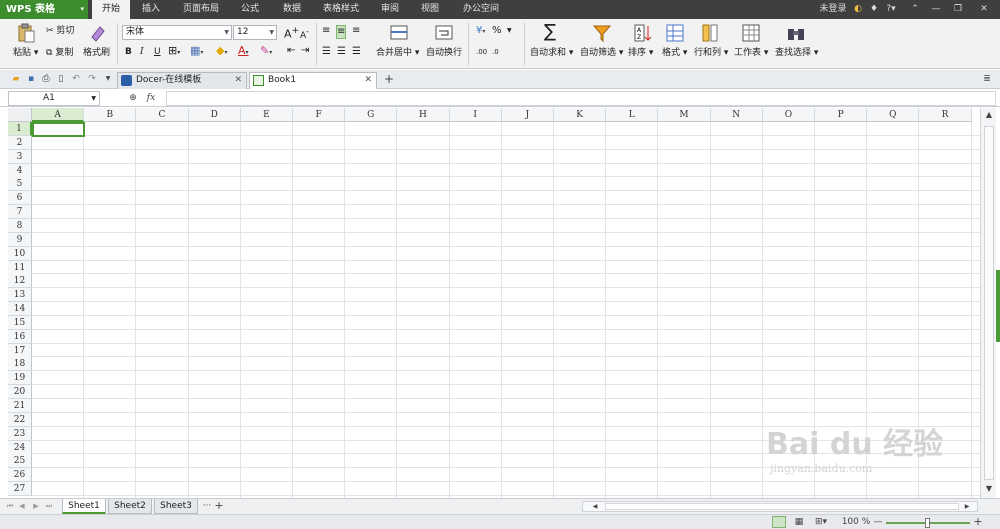 The height and width of the screenshot is (529, 1000). I want to click on borders-button: ⊞▾, so click(174, 52).